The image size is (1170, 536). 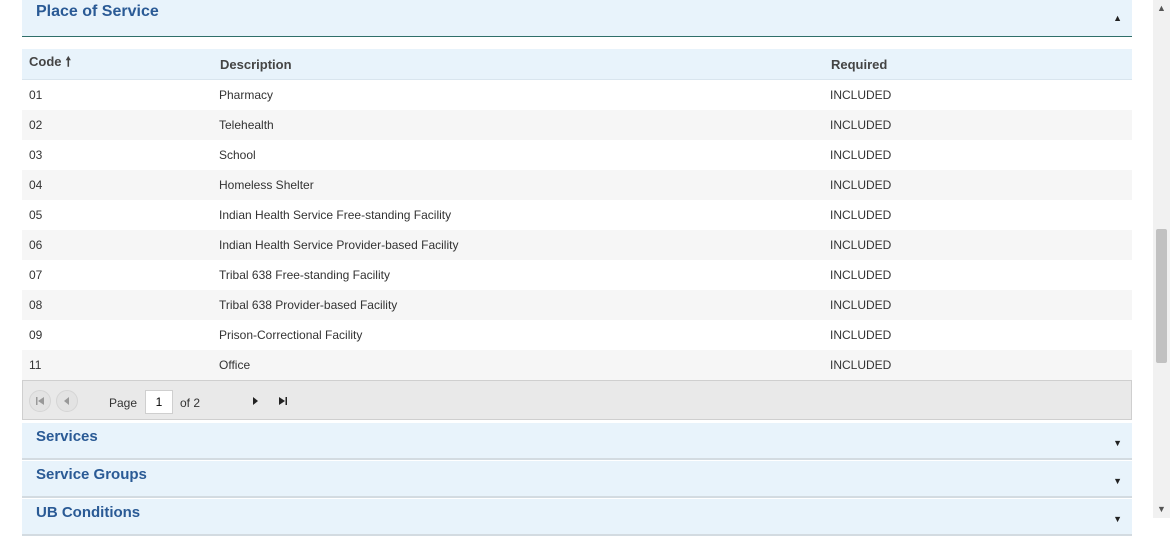 What do you see at coordinates (235, 365) in the screenshot?
I see `cell-description: Office` at bounding box center [235, 365].